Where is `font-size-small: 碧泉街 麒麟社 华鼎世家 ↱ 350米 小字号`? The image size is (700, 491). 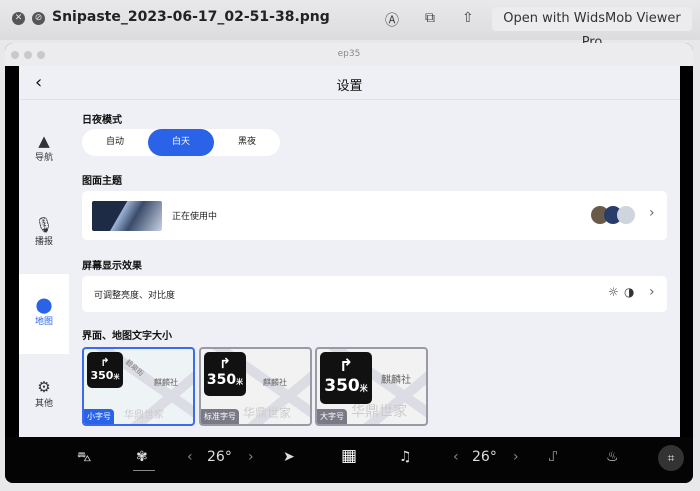 font-size-small: 碧泉街 麒麟社 华鼎世家 ↱ 350米 小字号 is located at coordinates (138, 386).